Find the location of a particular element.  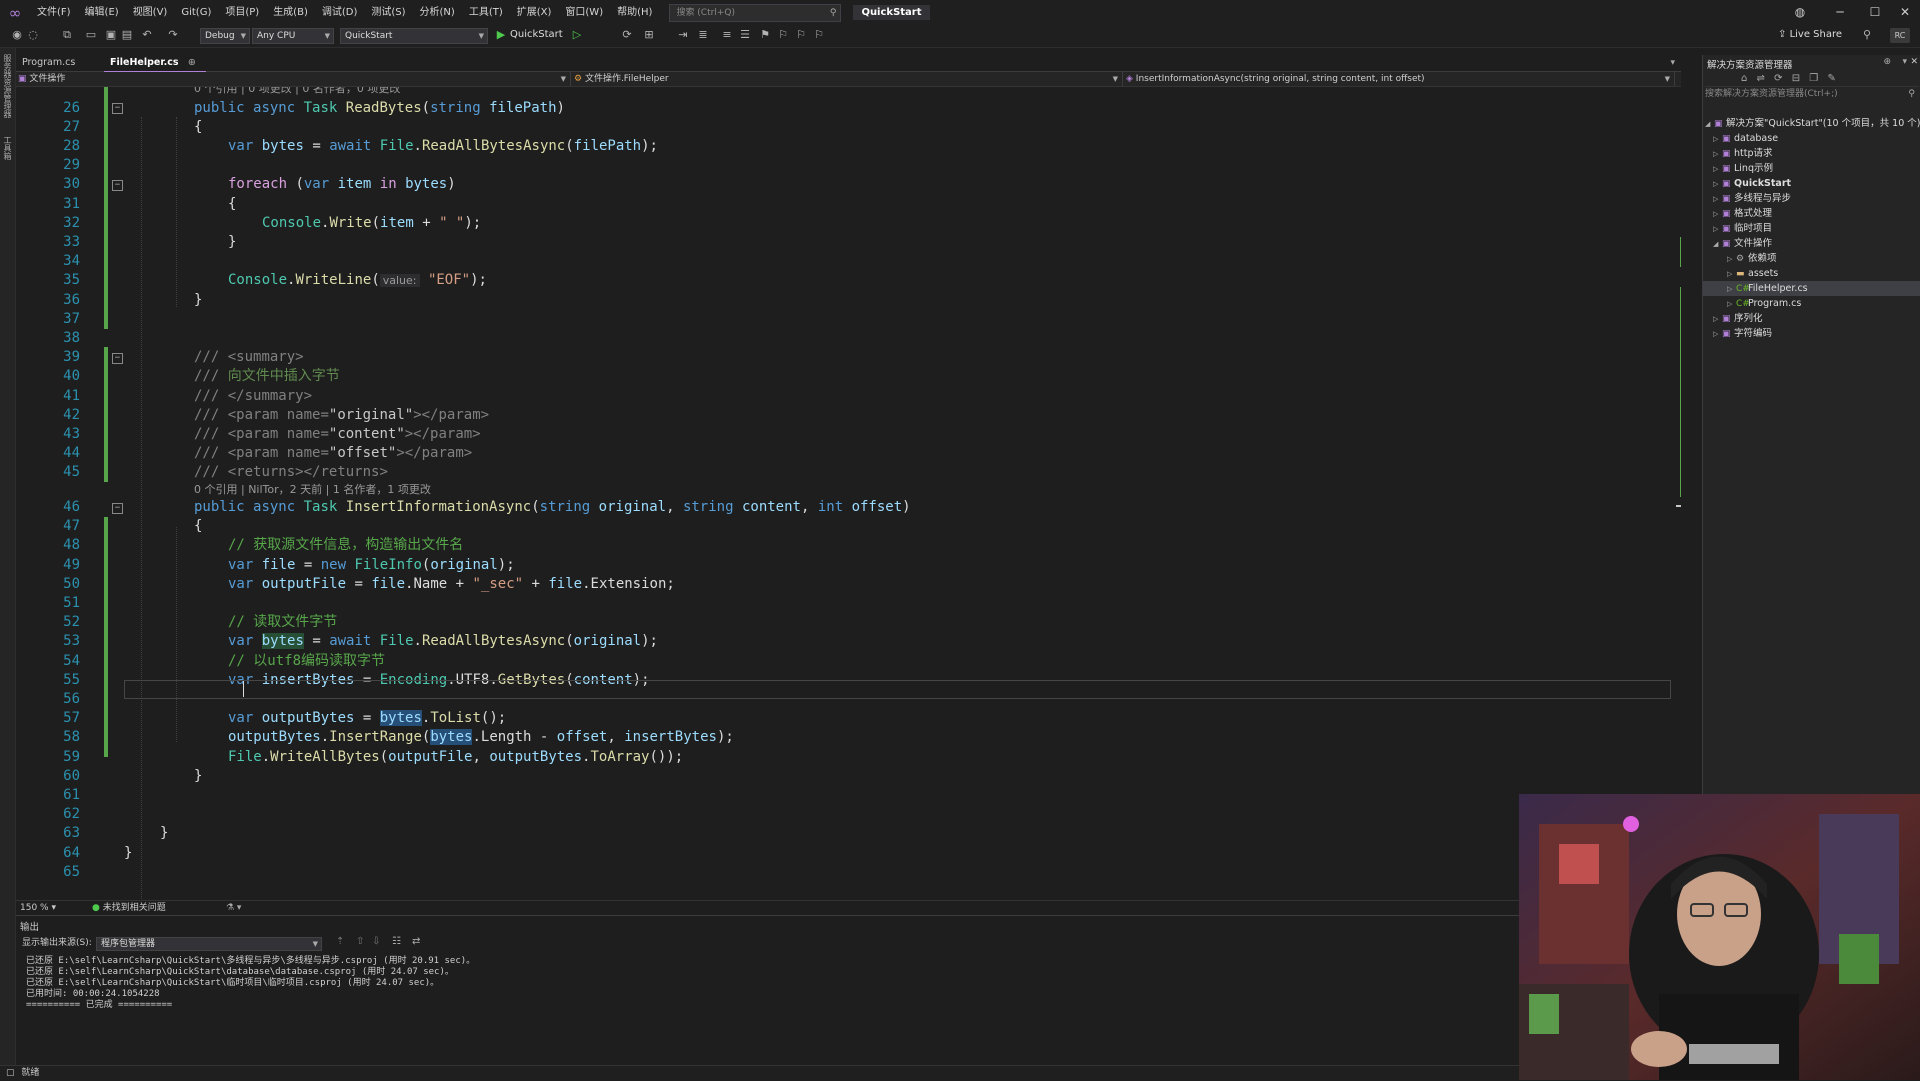

bookmark-clear-icon: ⚐ is located at coordinates (819, 35).